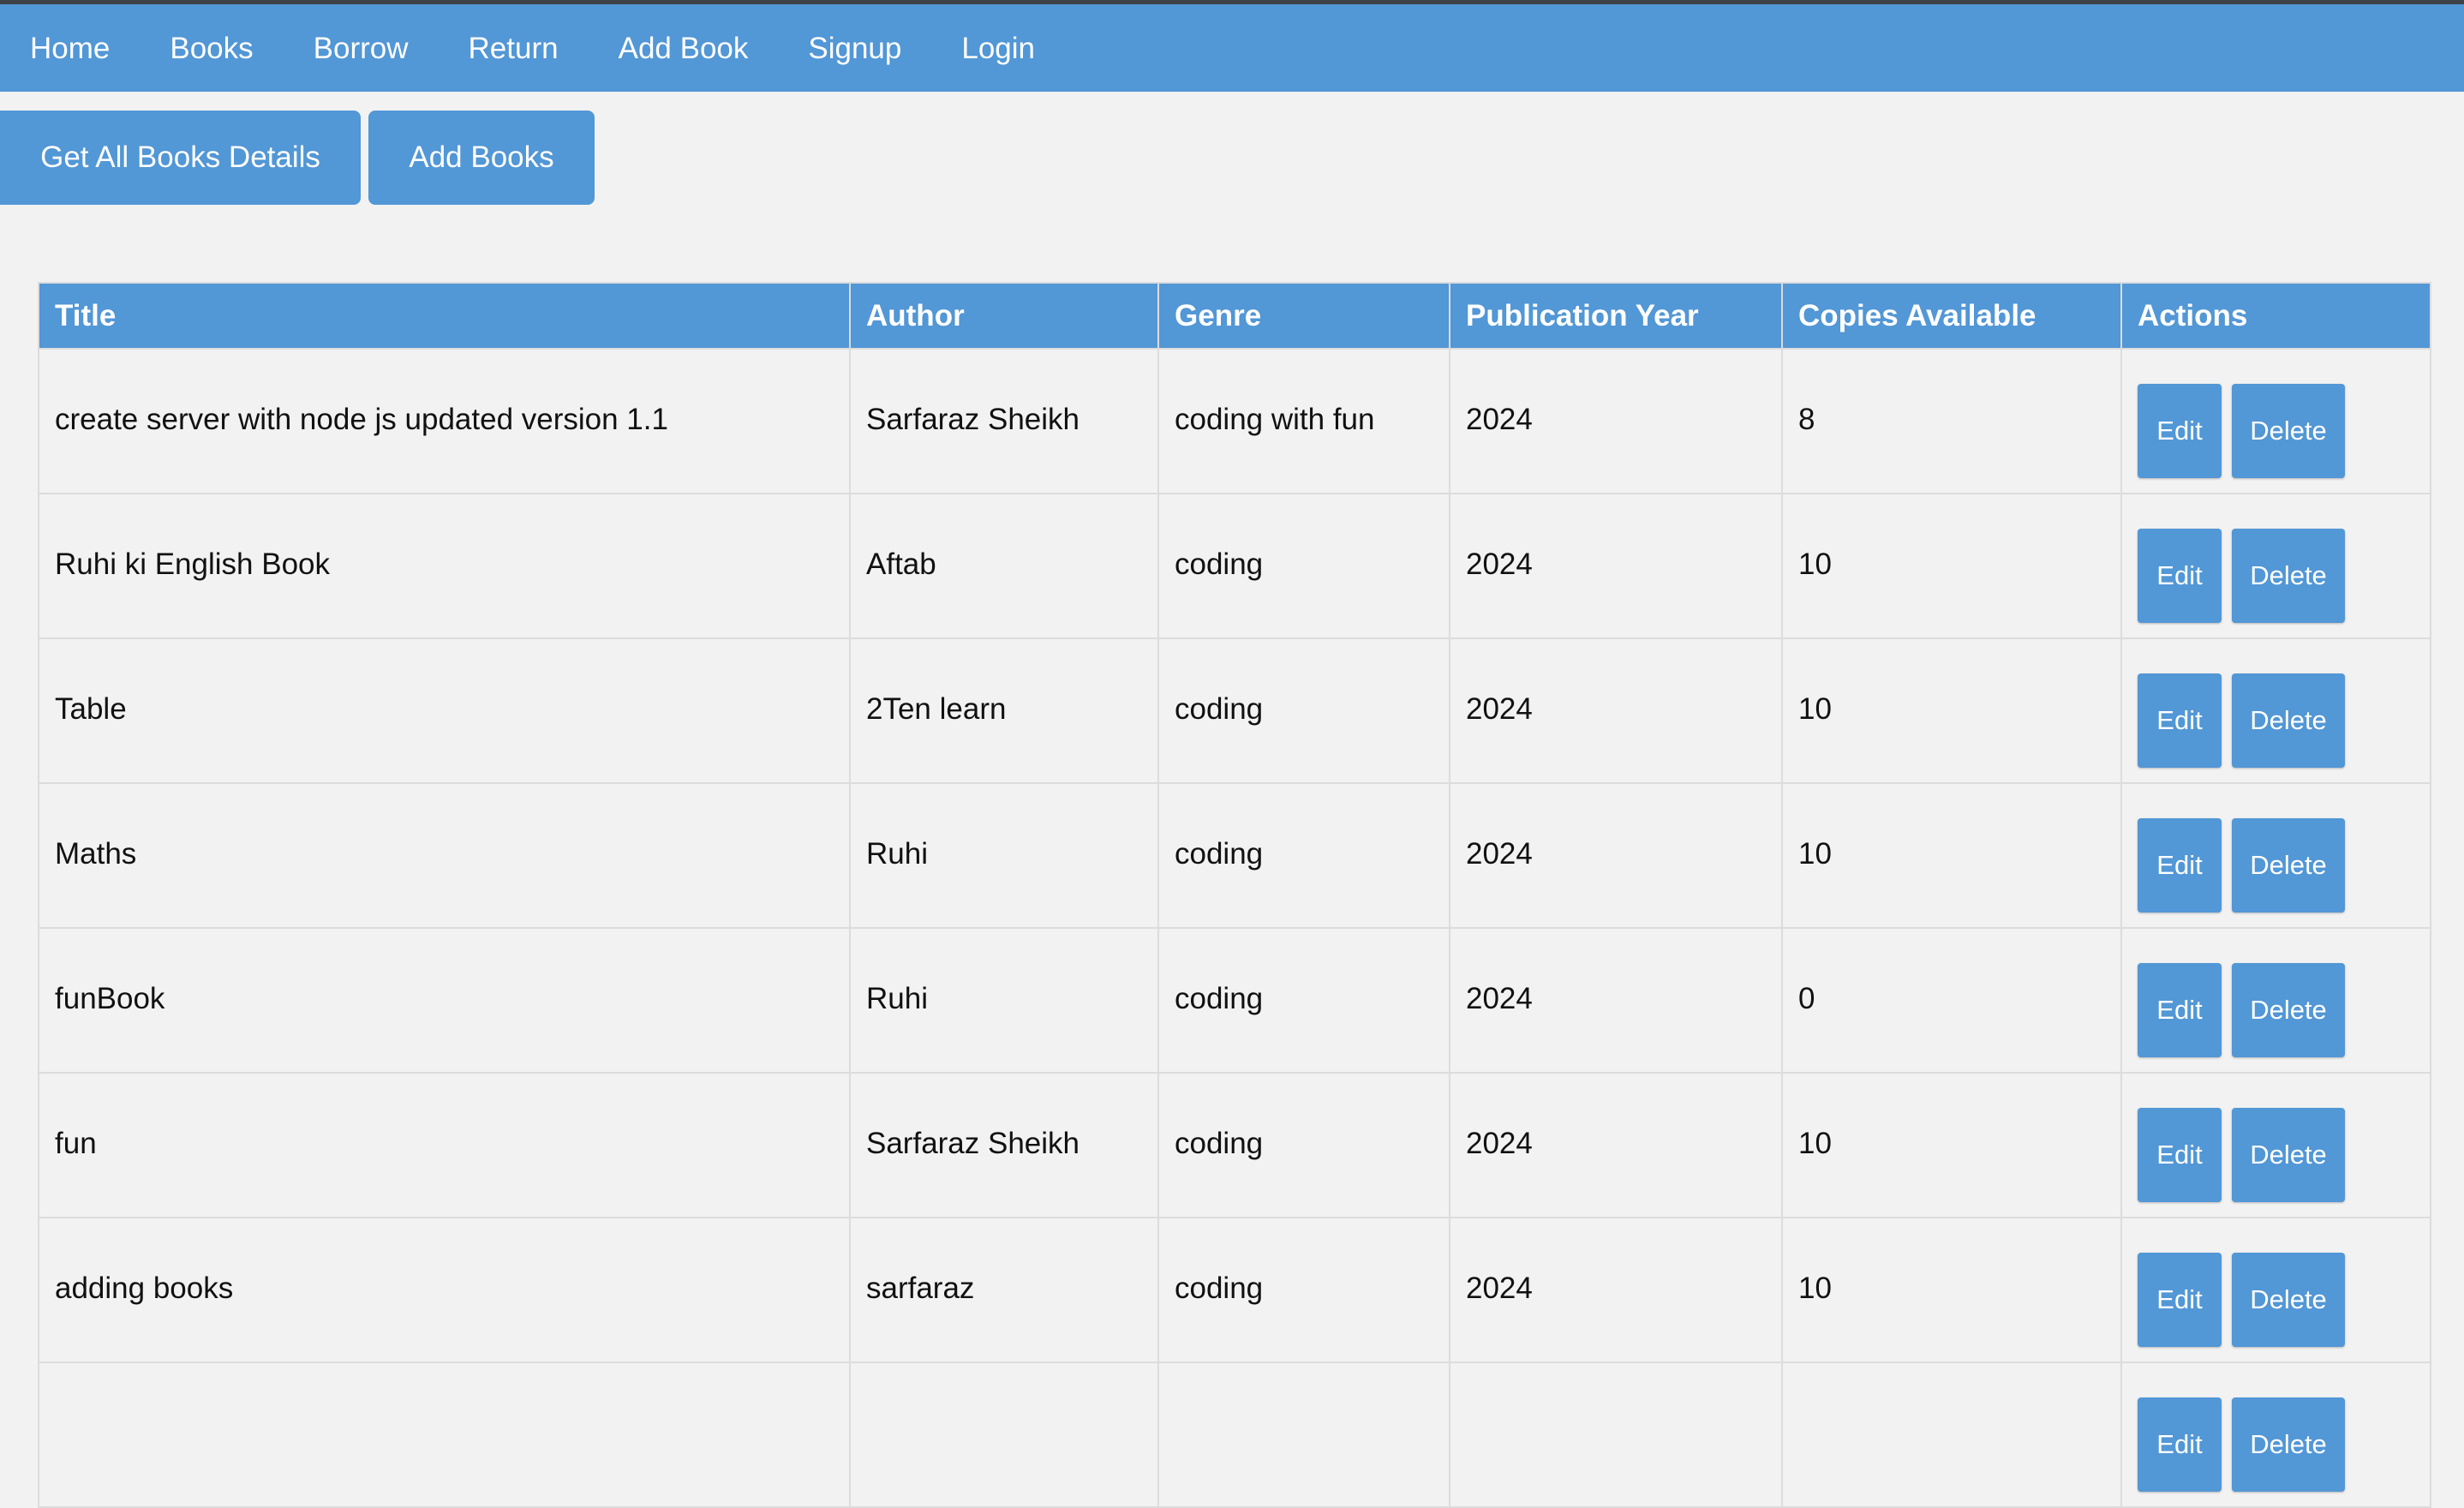 The height and width of the screenshot is (1508, 2464). Describe the element at coordinates (1951, 316) in the screenshot. I see `header-copies-available: Copies Available` at that location.